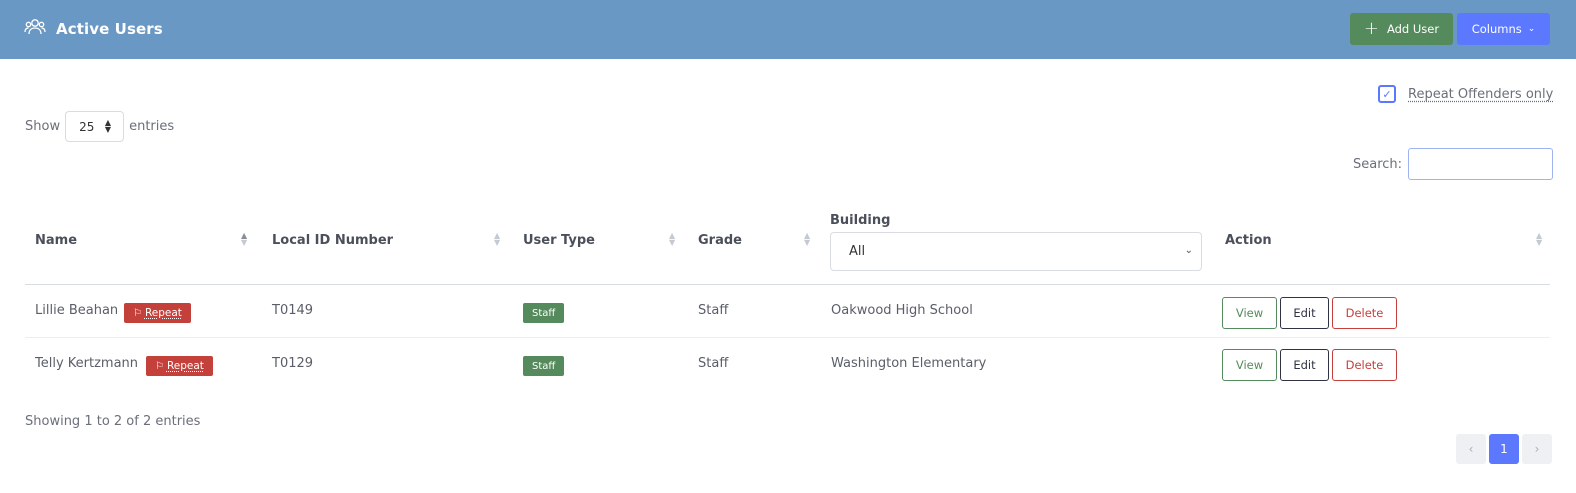  Describe the element at coordinates (293, 363) in the screenshot. I see `cell-local-id: T0129` at that location.